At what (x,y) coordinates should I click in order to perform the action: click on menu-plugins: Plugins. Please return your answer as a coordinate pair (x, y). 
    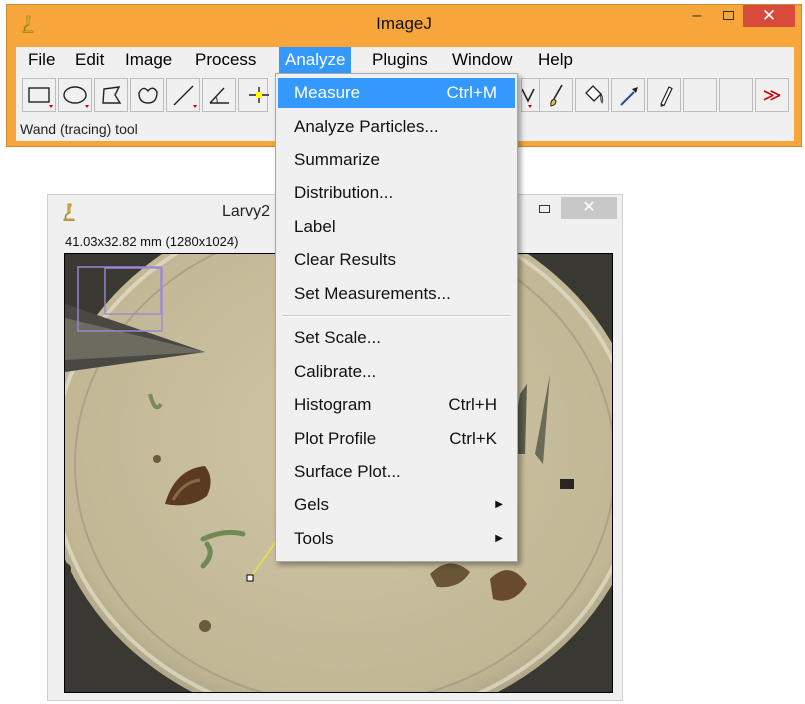
    Looking at the image, I should click on (400, 60).